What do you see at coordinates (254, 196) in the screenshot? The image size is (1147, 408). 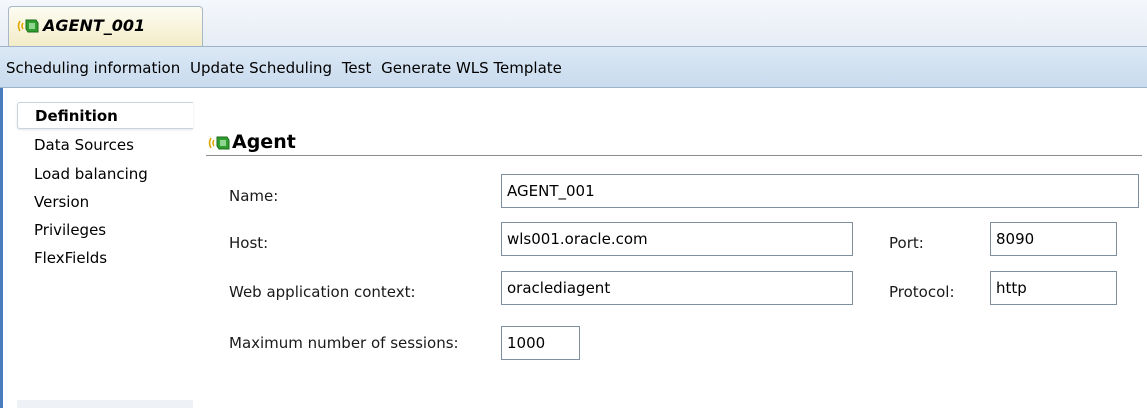 I see `name-label: Name:` at bounding box center [254, 196].